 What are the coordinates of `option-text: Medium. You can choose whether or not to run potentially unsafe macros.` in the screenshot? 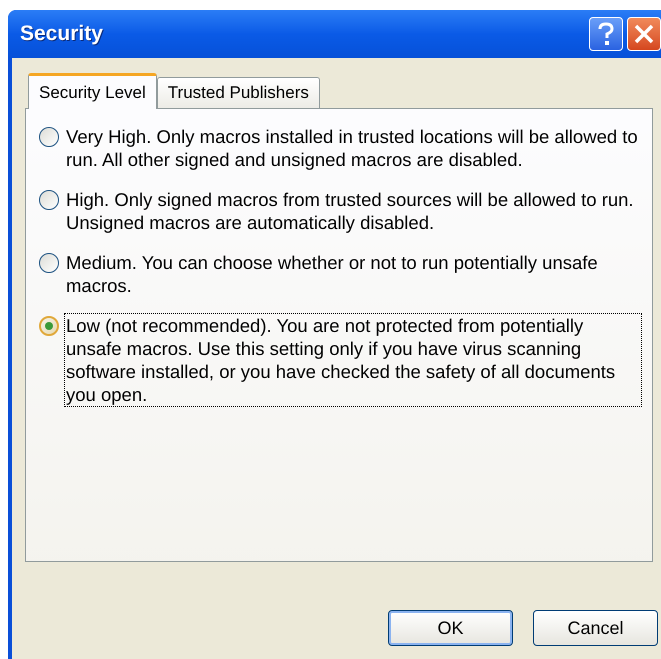 It's located at (332, 274).